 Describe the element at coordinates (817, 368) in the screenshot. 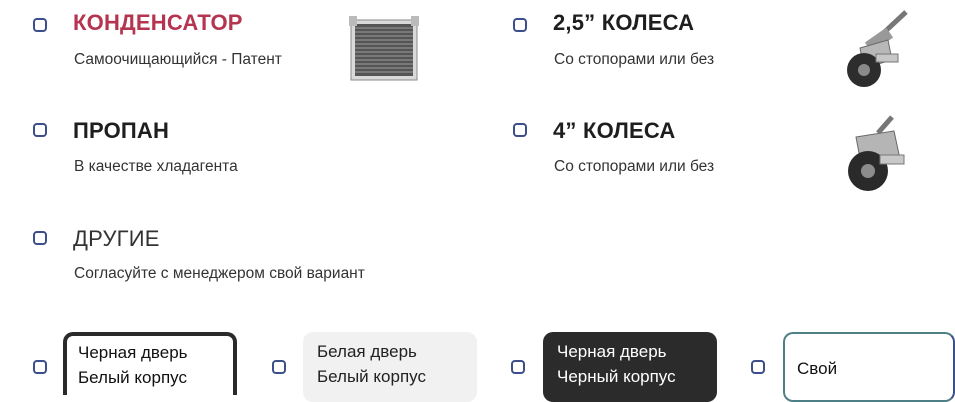

I see `color-custom-label: Свой` at that location.